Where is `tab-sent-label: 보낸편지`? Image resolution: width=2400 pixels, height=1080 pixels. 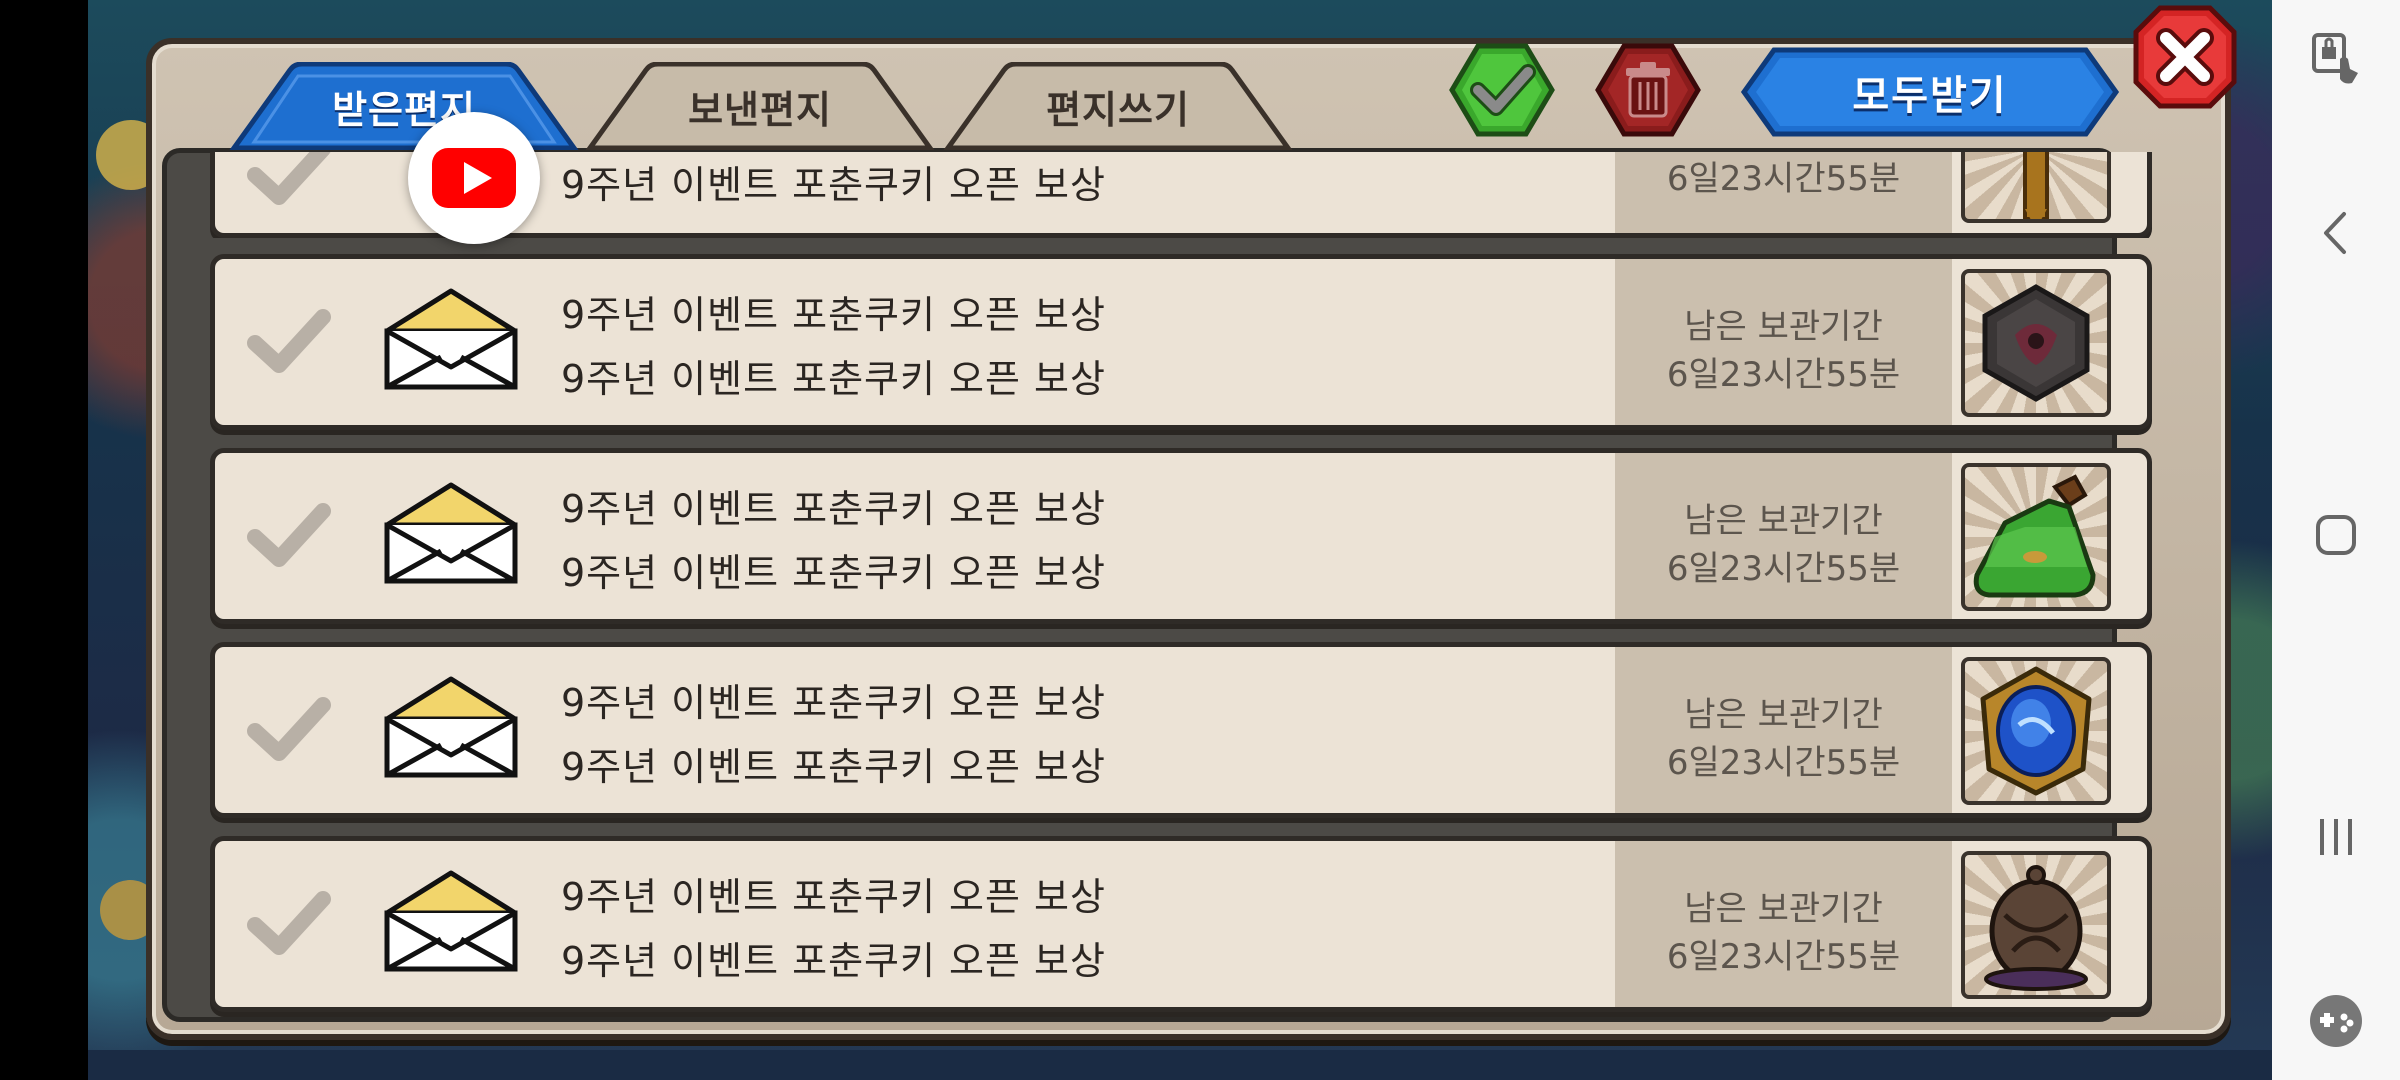 tab-sent-label: 보낸편지 is located at coordinates (760, 109).